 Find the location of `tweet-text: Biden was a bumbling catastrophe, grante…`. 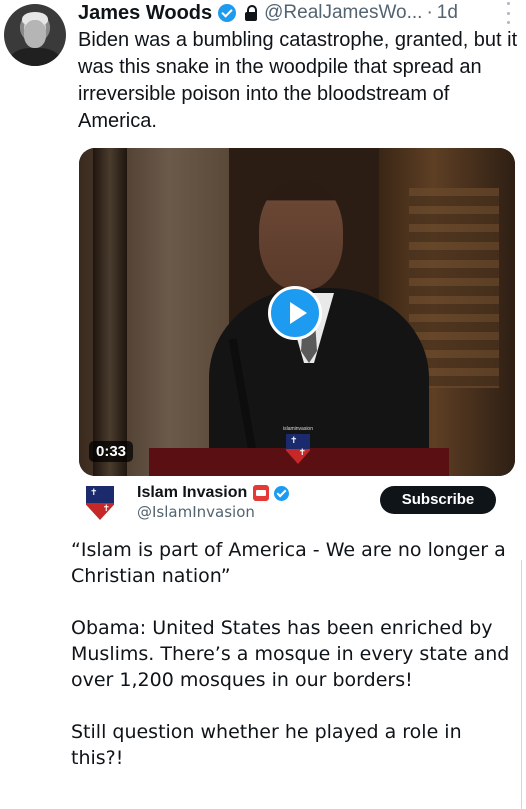

tweet-text: Biden was a bumbling catastrophe, grante… is located at coordinates (298, 80).